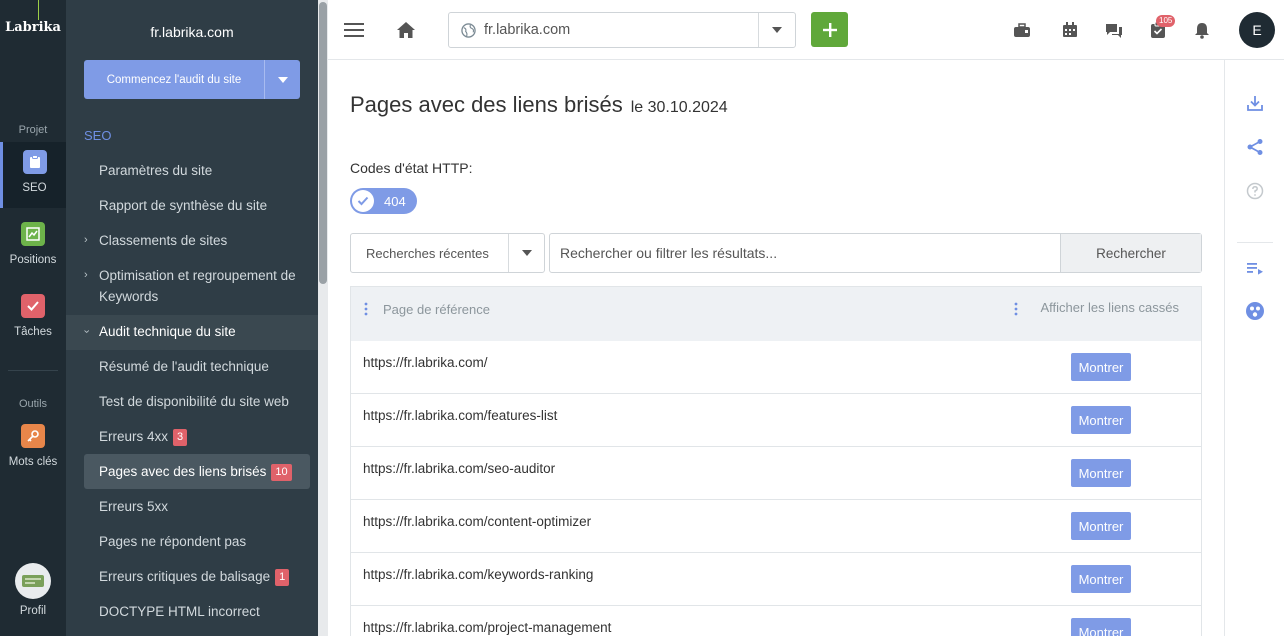 The image size is (1284, 636). Describe the element at coordinates (34, 188) in the screenshot. I see `rail-item-label: SEO` at that location.